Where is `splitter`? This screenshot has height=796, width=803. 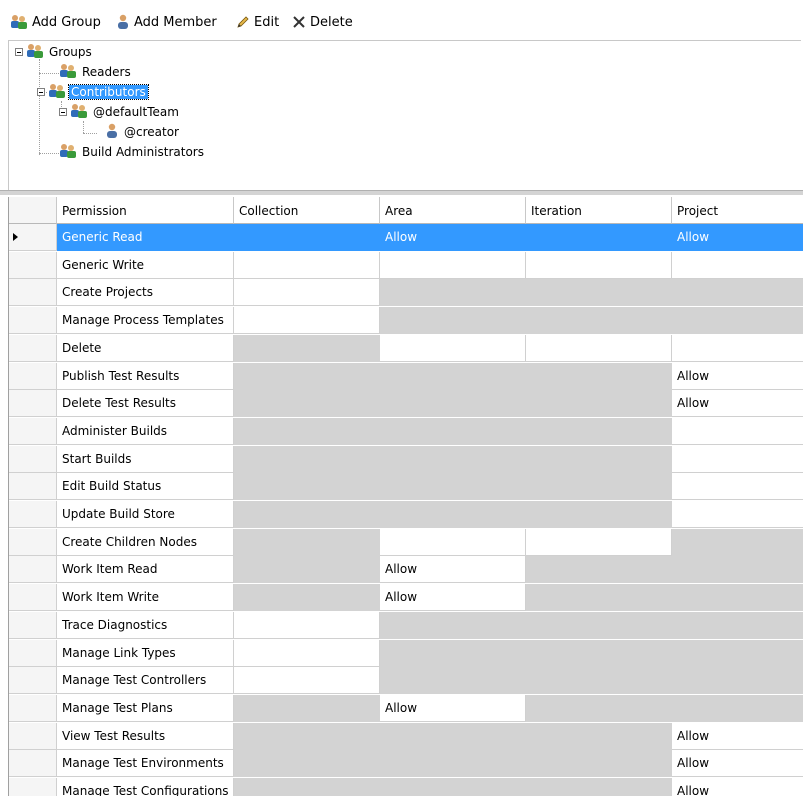
splitter is located at coordinates (401, 192).